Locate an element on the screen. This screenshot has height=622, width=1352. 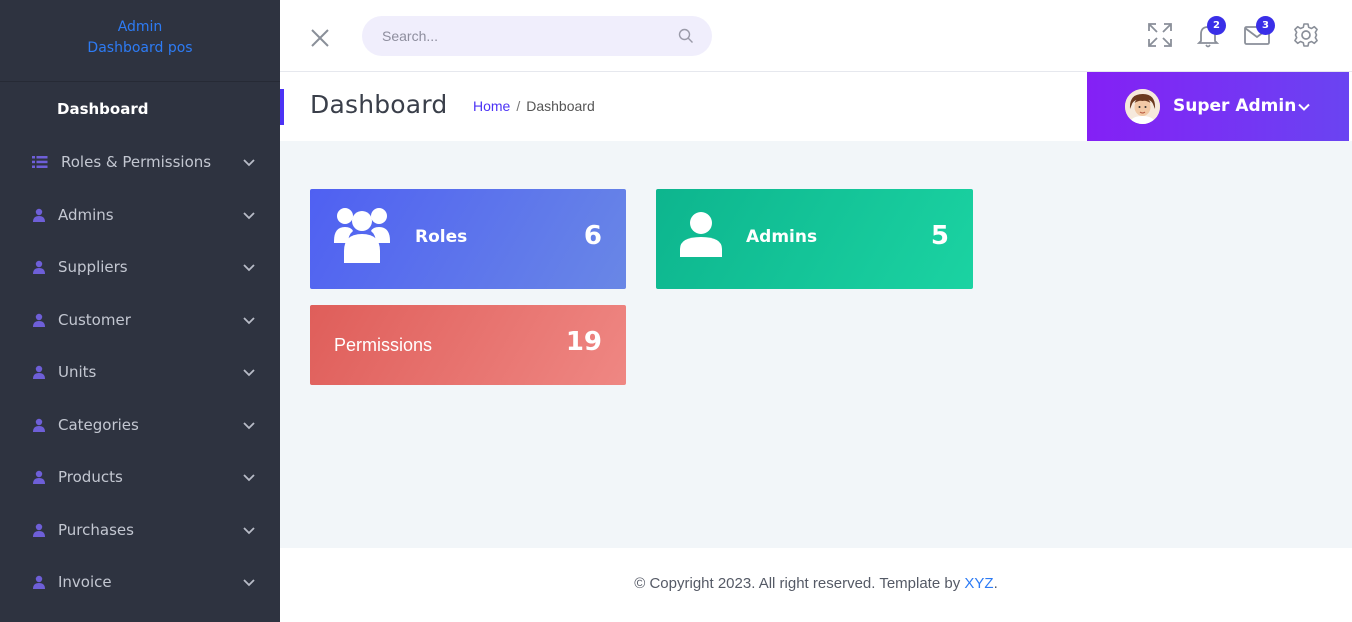
fullscreen-button is located at coordinates (1160, 35).